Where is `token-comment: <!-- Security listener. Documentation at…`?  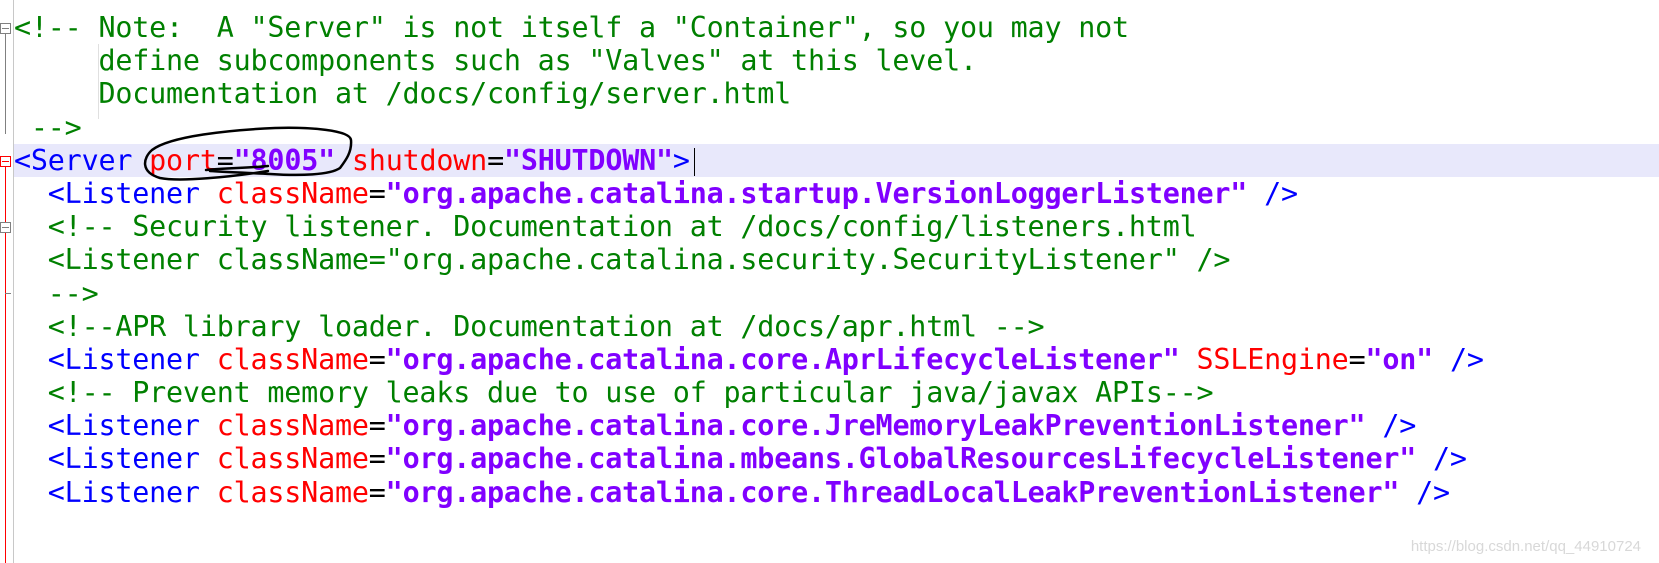 token-comment: <!-- Security listener. Documentation at… is located at coordinates (605, 227).